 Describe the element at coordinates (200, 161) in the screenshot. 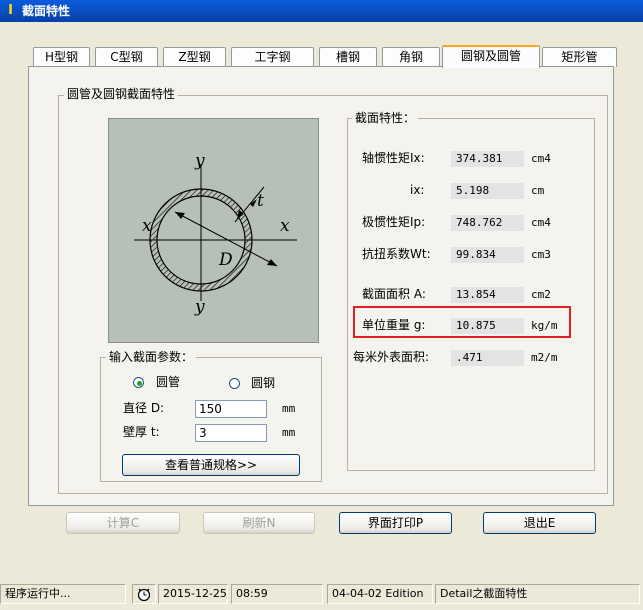

I see `y-axis-top-label: y` at that location.